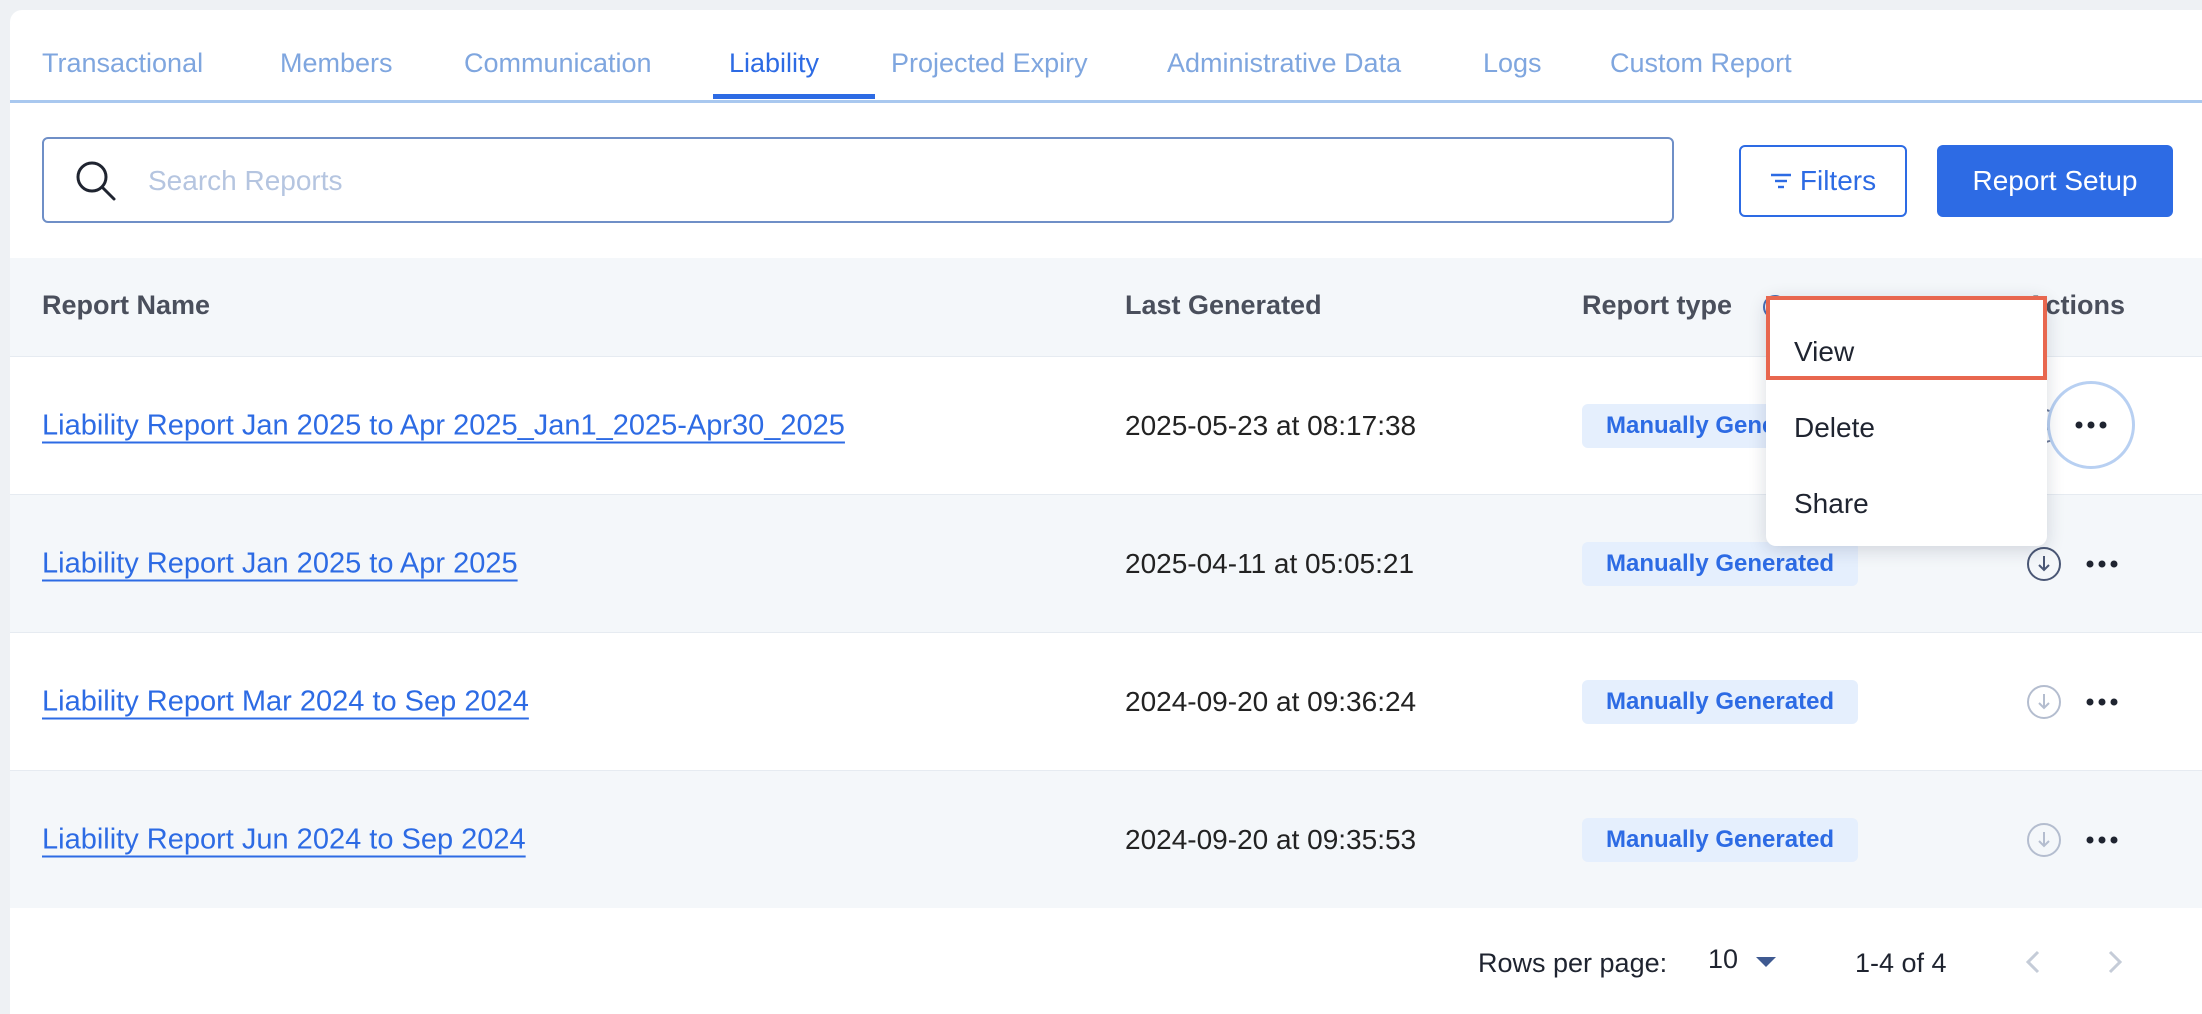 Image resolution: width=2202 pixels, height=1014 pixels. What do you see at coordinates (1901, 963) in the screenshot?
I see `pagination-range: 1-4 of 4` at bounding box center [1901, 963].